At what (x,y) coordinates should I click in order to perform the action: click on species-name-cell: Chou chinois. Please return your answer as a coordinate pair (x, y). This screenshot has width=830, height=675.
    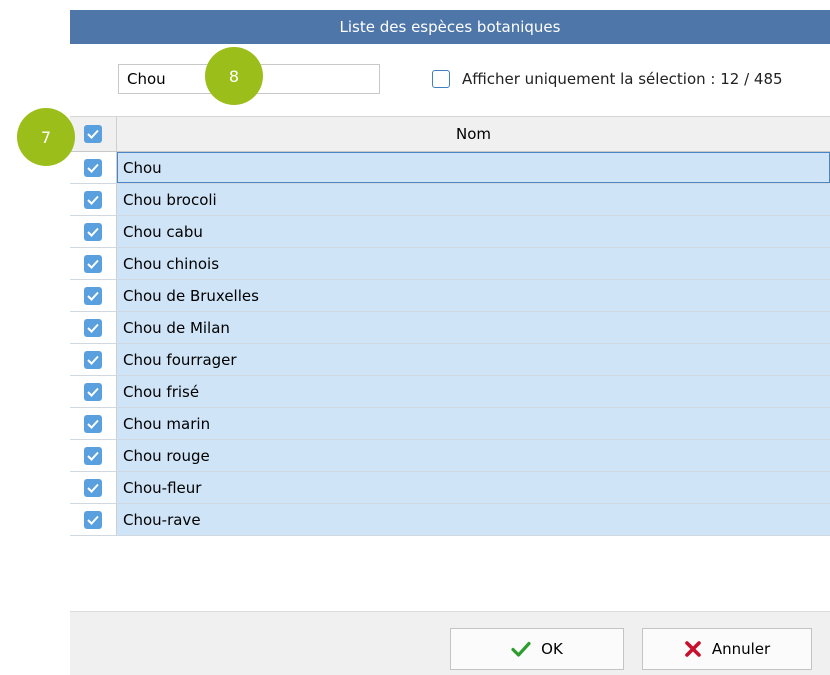
    Looking at the image, I should click on (473, 263).